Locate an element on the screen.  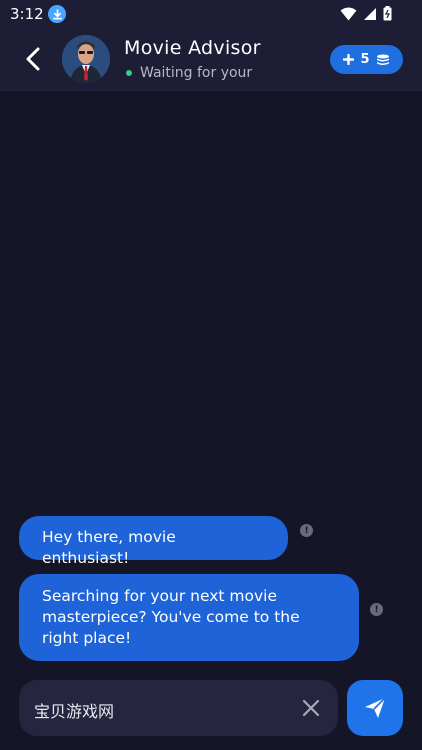
chat-title: Movie Advisor is located at coordinates (192, 48).